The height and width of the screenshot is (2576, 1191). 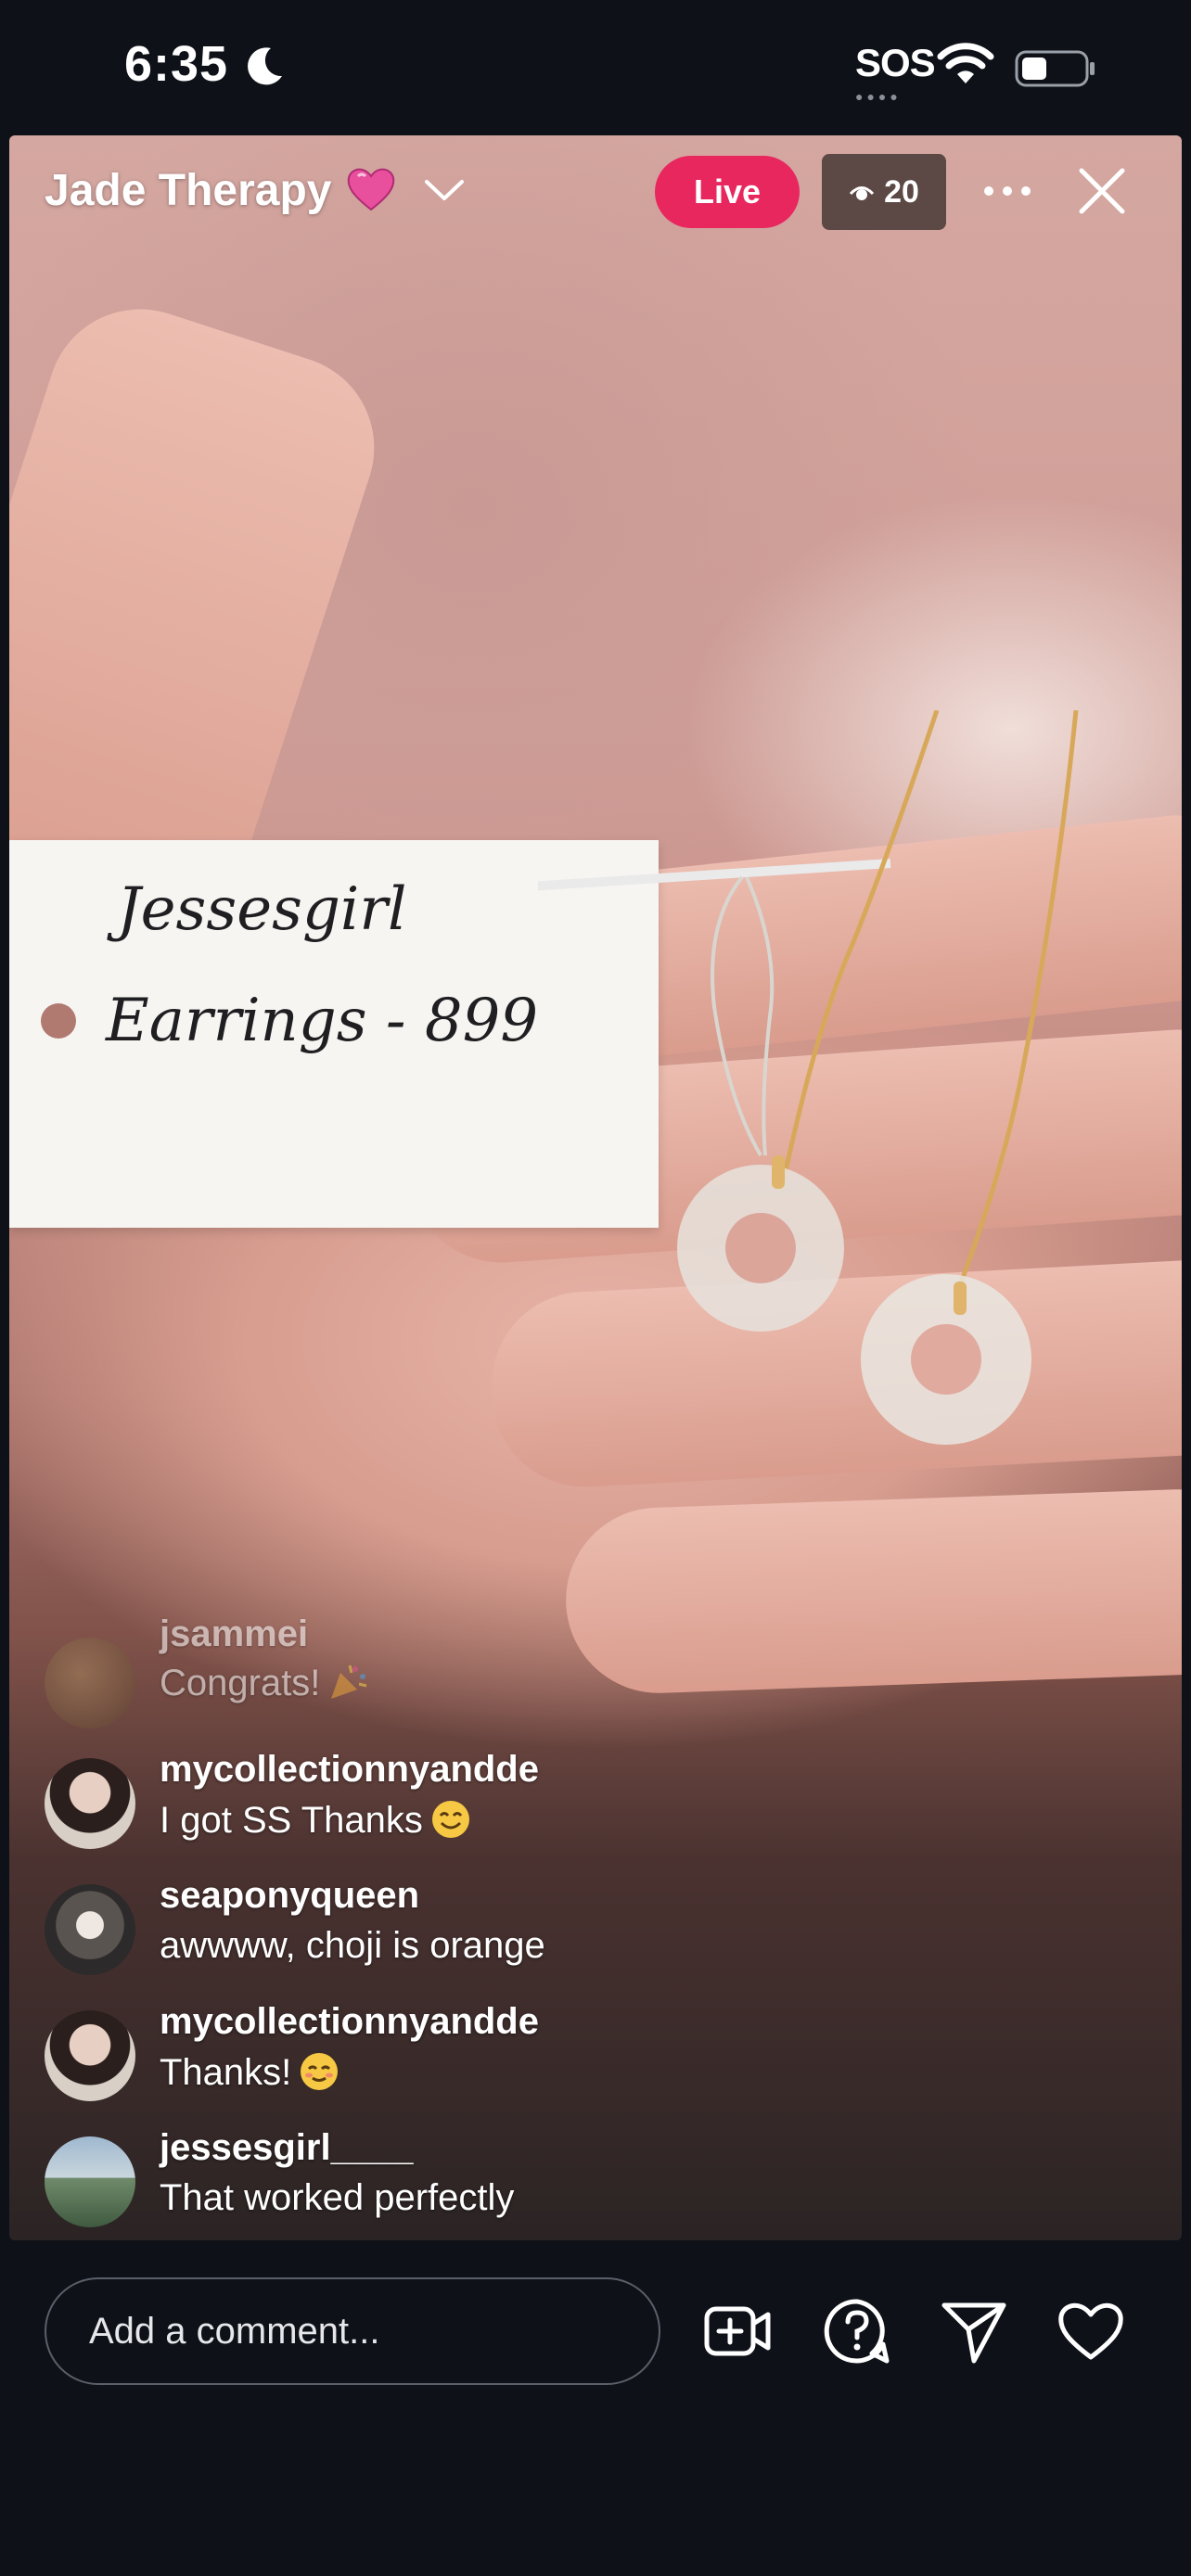 I want to click on comment-text: Thanks!, so click(x=249, y=2072).